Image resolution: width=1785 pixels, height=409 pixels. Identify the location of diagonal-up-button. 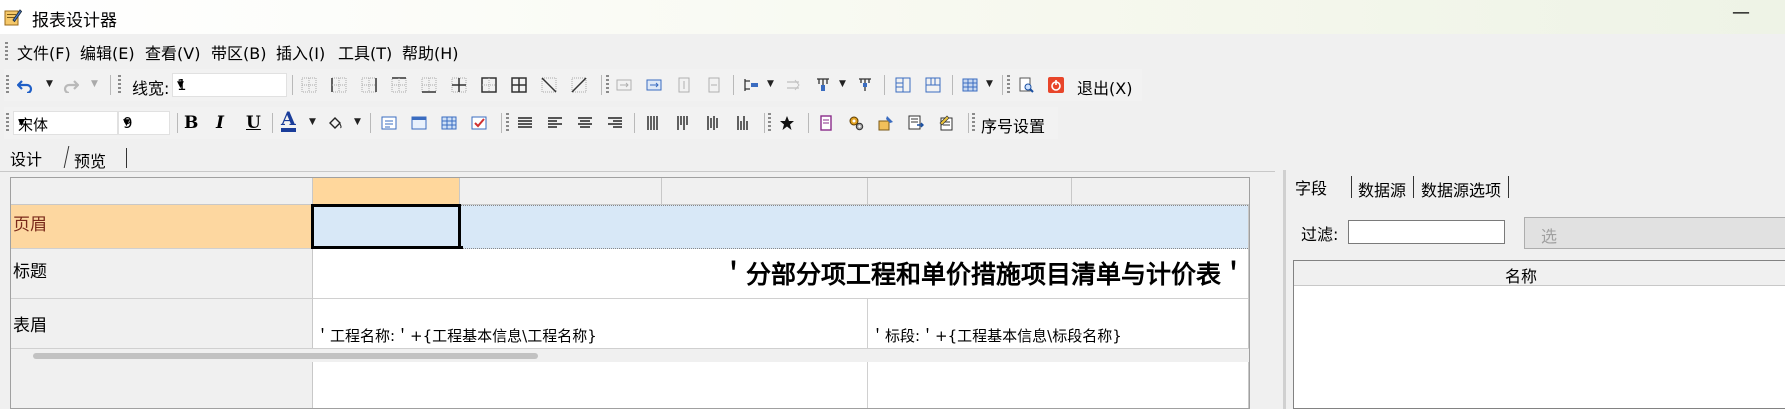
(579, 85).